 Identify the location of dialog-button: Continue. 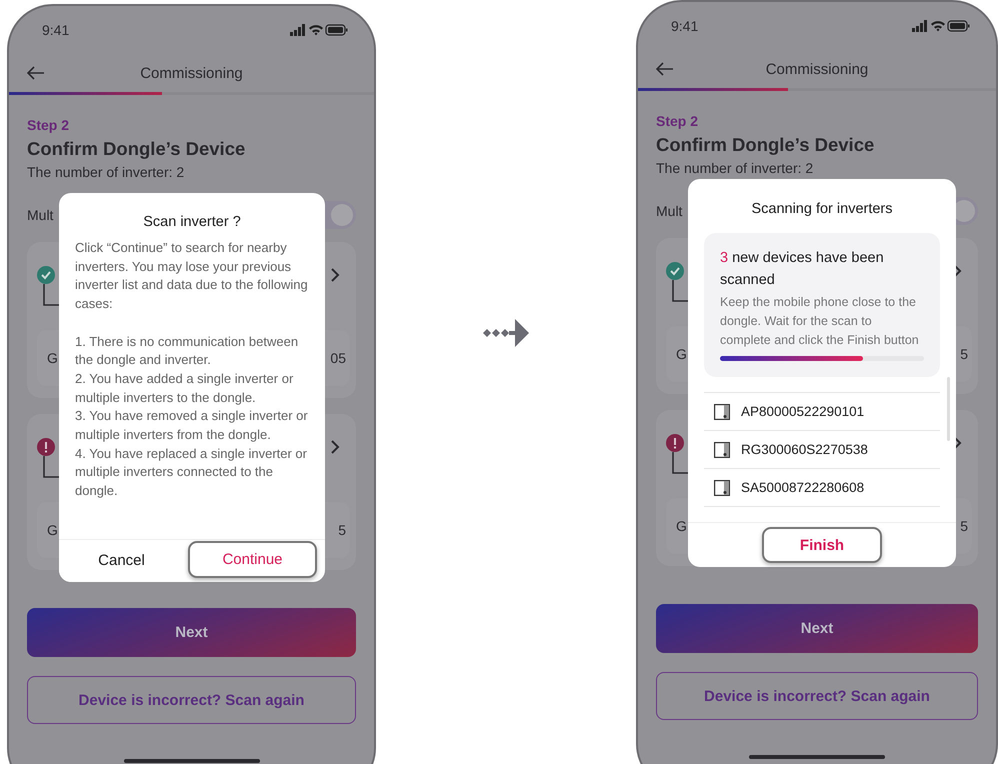
(252, 559).